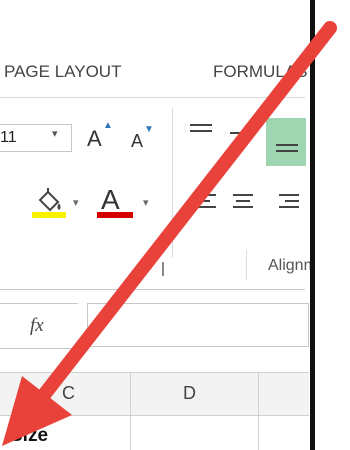  What do you see at coordinates (201, 132) in the screenshot?
I see `align-top-icon` at bounding box center [201, 132].